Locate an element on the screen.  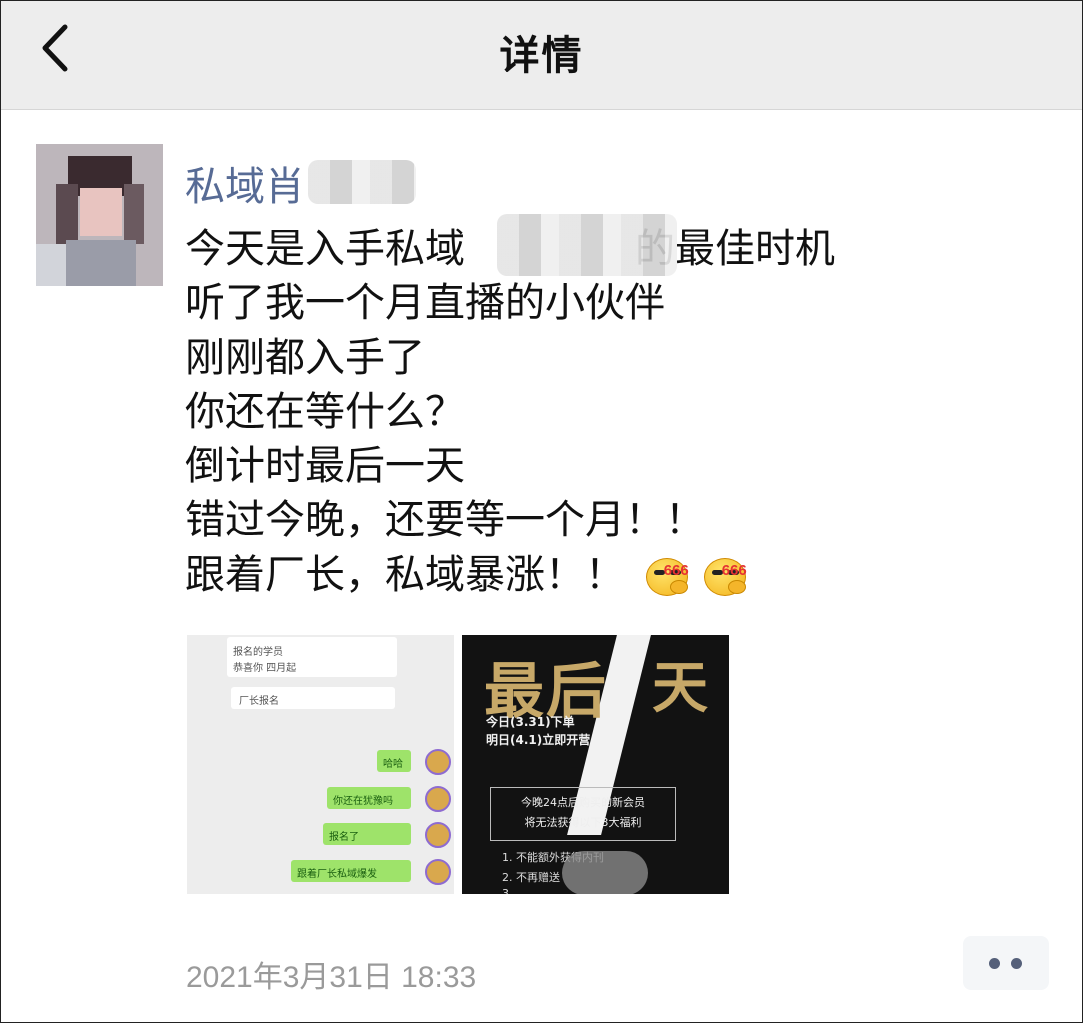
blurred-text is located at coordinates (587, 245).